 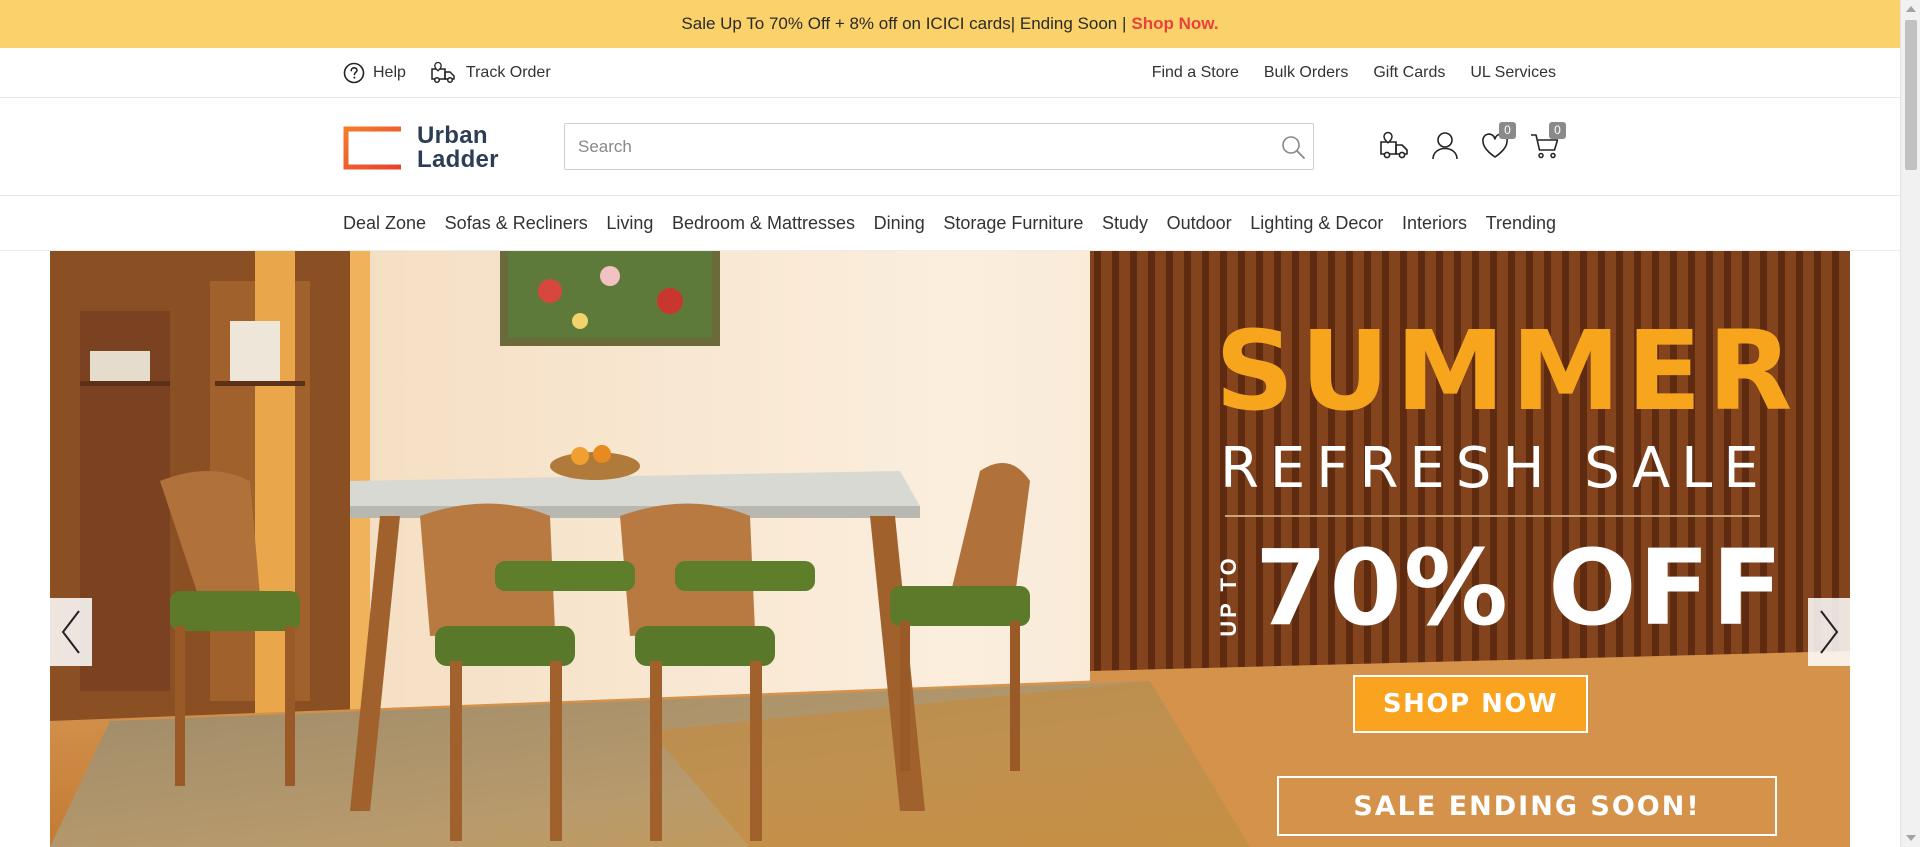 What do you see at coordinates (1527, 806) in the screenshot?
I see `hero-sale-ending-label: SALE ENDING SOON!` at bounding box center [1527, 806].